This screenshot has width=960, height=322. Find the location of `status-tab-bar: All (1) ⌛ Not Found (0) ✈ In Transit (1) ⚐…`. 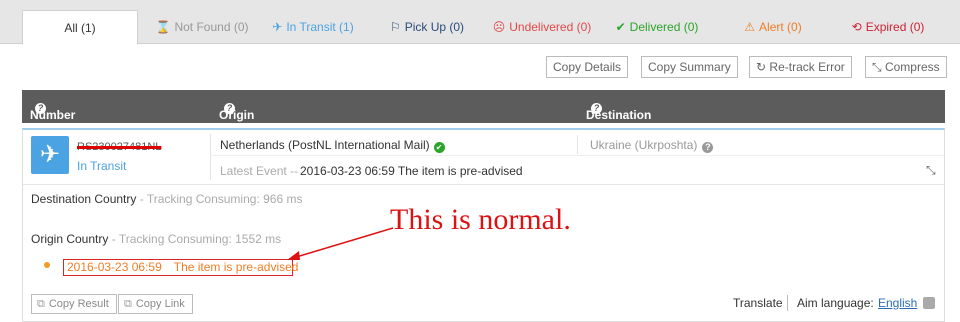

status-tab-bar: All (1) ⌛ Not Found (0) ✈ In Transit (1) ⚐… is located at coordinates (480, 22).